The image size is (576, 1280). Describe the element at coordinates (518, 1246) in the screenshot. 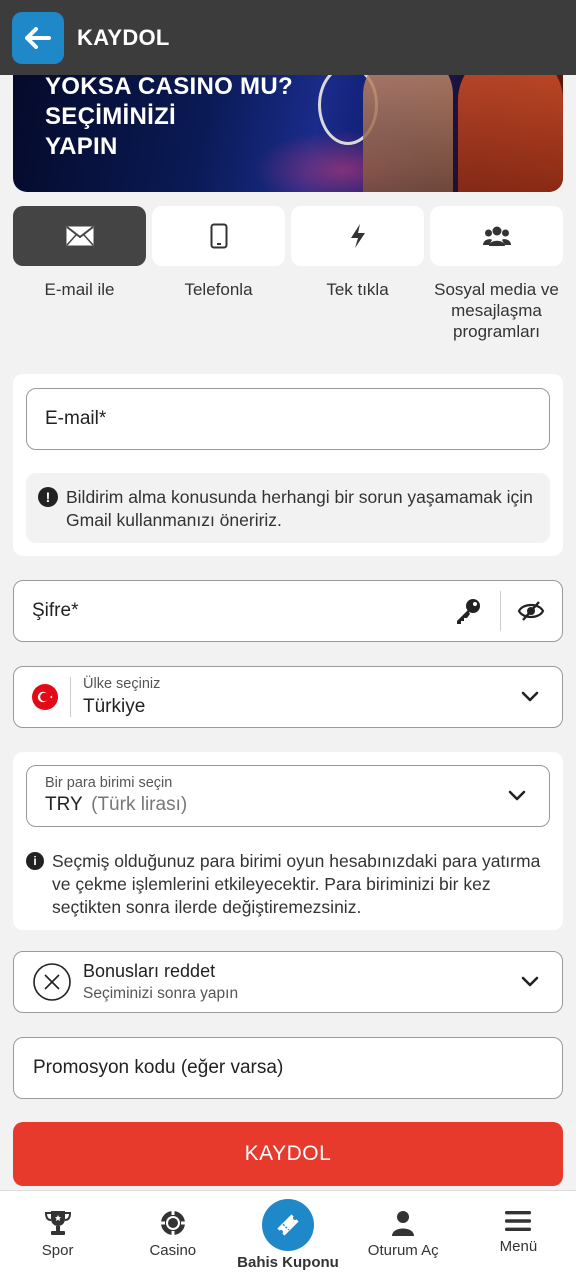

I see `nav-menu-label: Menü` at that location.